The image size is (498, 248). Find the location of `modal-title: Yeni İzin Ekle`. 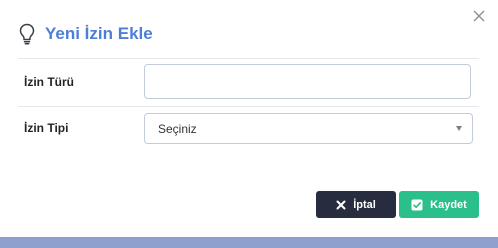

modal-title: Yeni İzin Ekle is located at coordinates (99, 33).